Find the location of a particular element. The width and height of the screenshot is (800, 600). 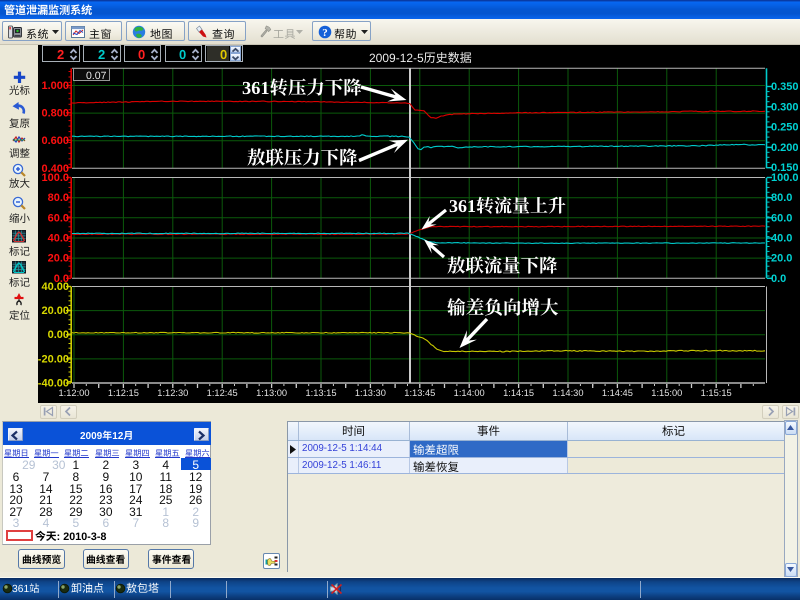

svg-text: -20.00 is located at coordinates (53, 359).